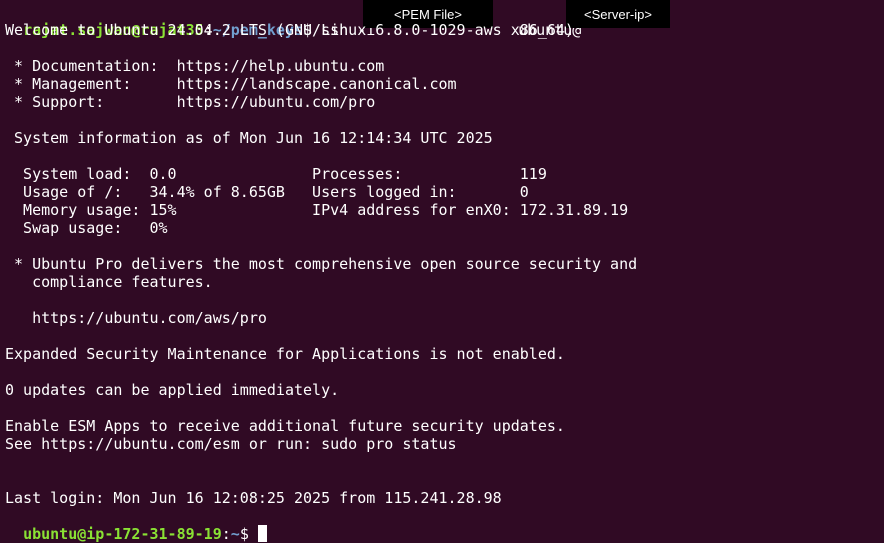 The height and width of the screenshot is (543, 884). I want to click on ubuntu-pro-line-2: compliance features., so click(109, 282).